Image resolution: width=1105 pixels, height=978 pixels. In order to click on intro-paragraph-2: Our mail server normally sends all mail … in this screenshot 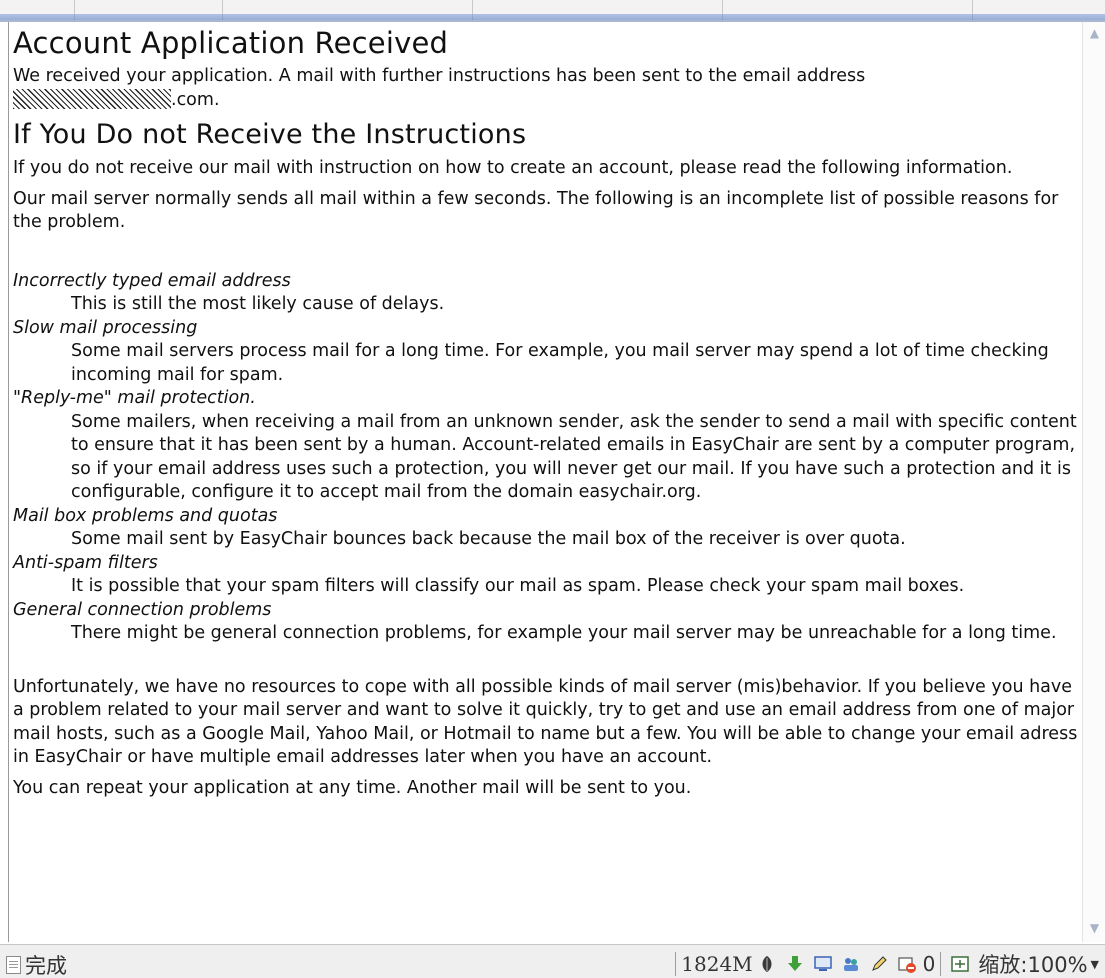, I will do `click(536, 210)`.